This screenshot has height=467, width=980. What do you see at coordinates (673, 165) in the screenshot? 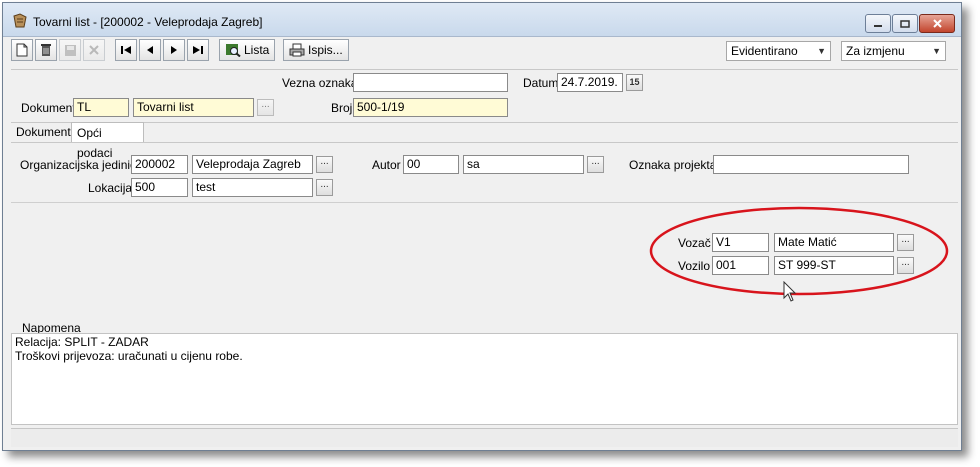
I see `oznaka-projekta-label: Oznaka projekta` at bounding box center [673, 165].